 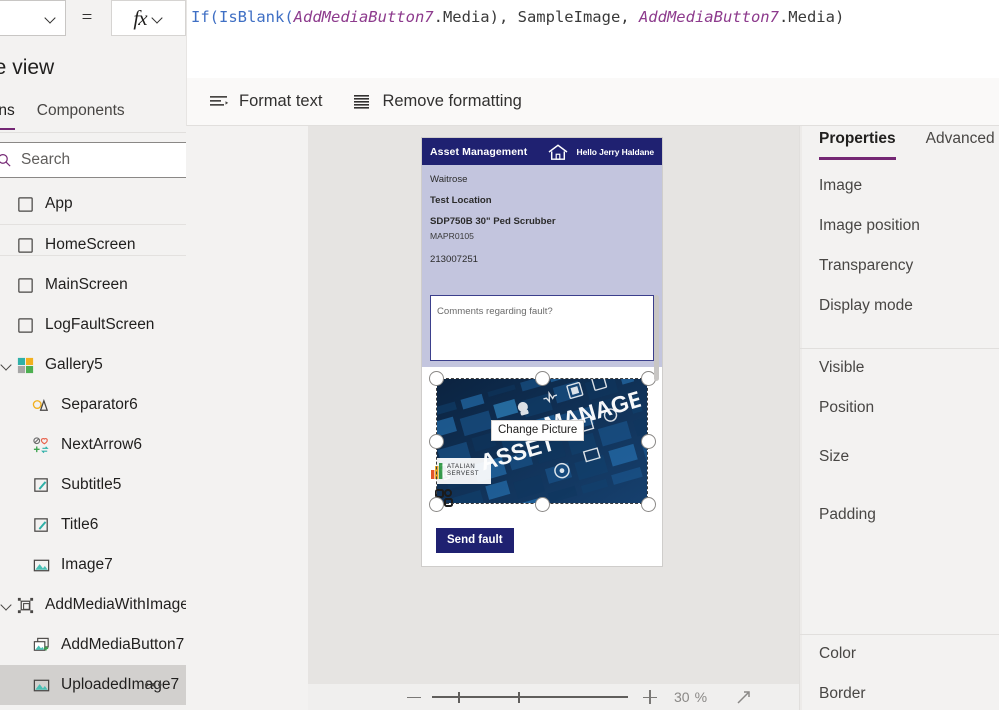 What do you see at coordinates (86, 284) in the screenshot?
I see `tree-item-label: MainScreen` at bounding box center [86, 284].